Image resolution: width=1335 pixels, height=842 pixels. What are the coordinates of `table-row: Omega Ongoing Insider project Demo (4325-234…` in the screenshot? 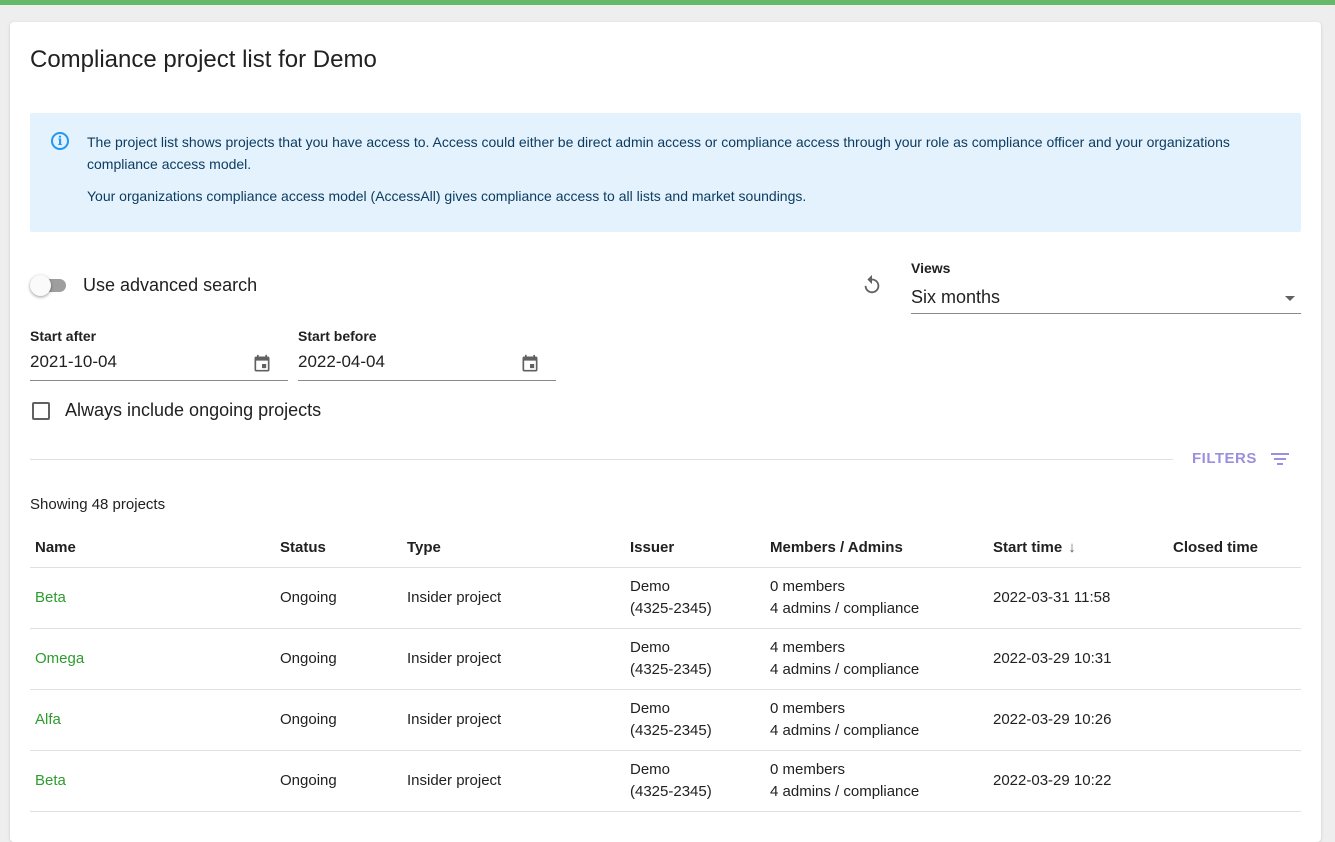 It's located at (665, 659).